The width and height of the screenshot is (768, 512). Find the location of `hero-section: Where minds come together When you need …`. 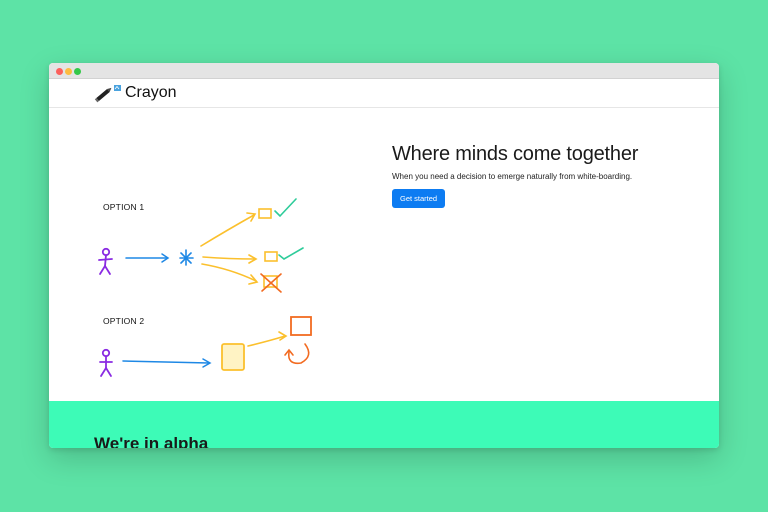

hero-section: Where minds come together When you need … is located at coordinates (515, 175).